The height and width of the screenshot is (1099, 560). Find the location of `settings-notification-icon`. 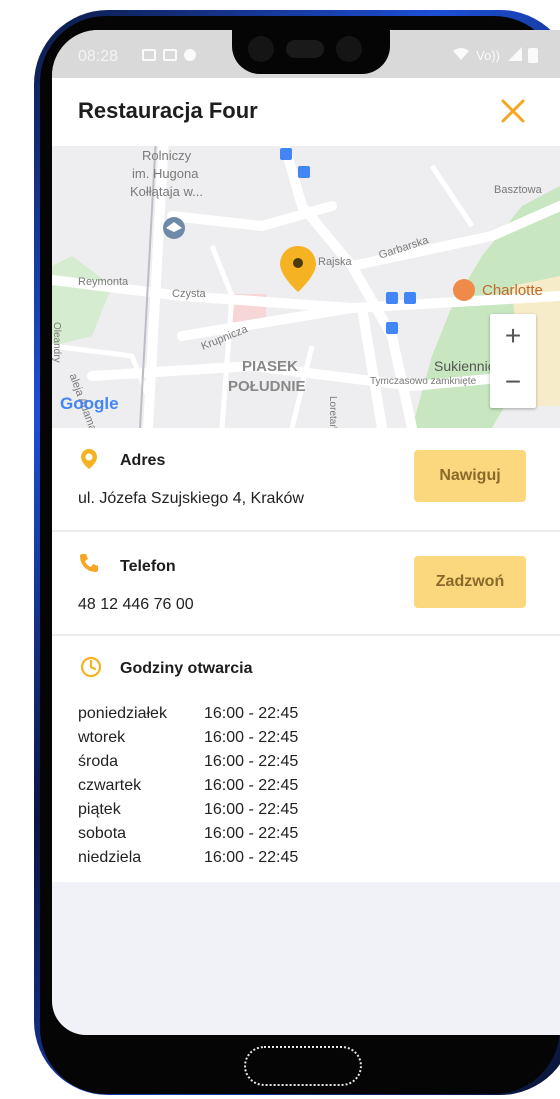

settings-notification-icon is located at coordinates (170, 55).